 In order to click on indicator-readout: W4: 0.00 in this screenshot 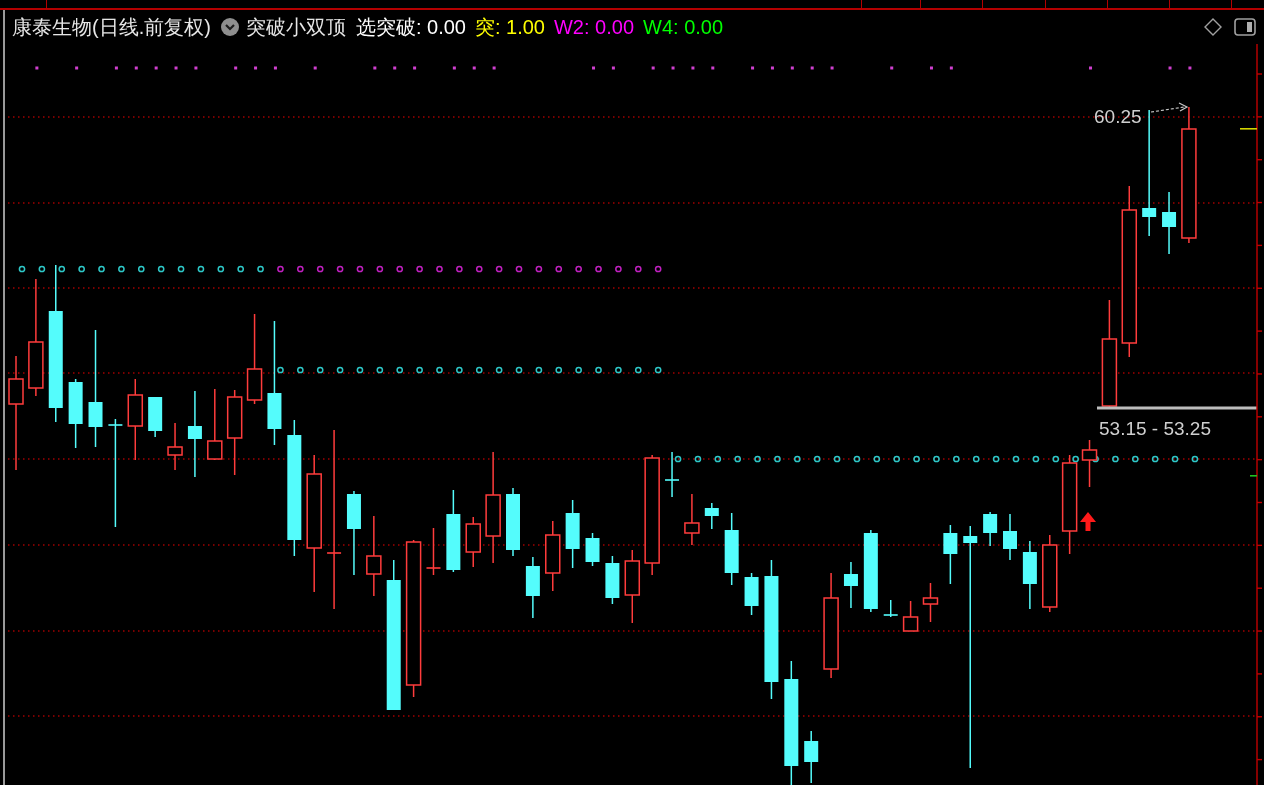, I will do `click(683, 27)`.